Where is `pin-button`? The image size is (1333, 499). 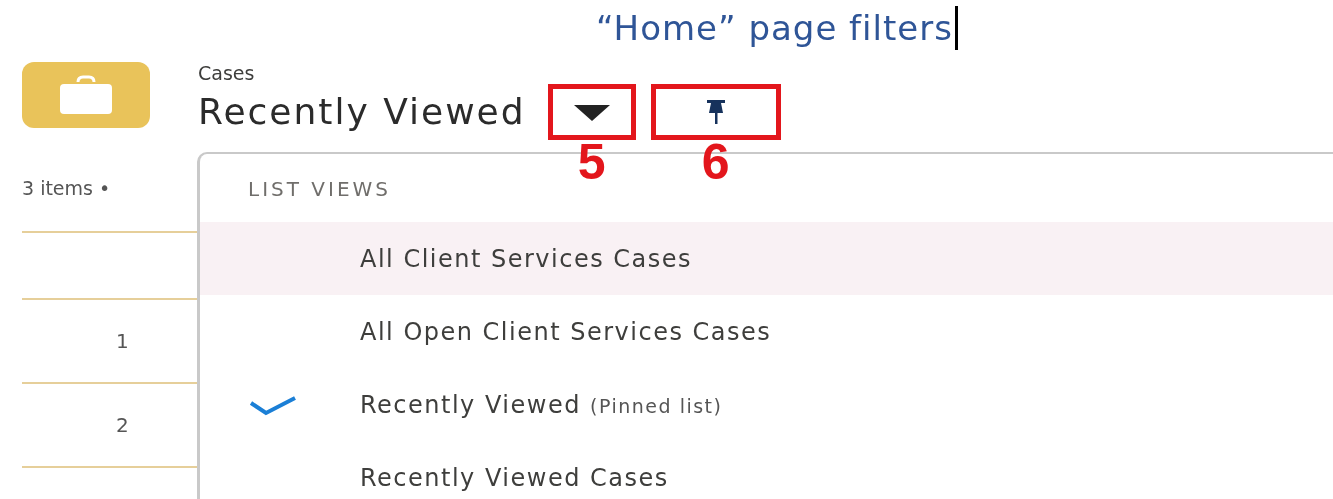 pin-button is located at coordinates (715, 112).